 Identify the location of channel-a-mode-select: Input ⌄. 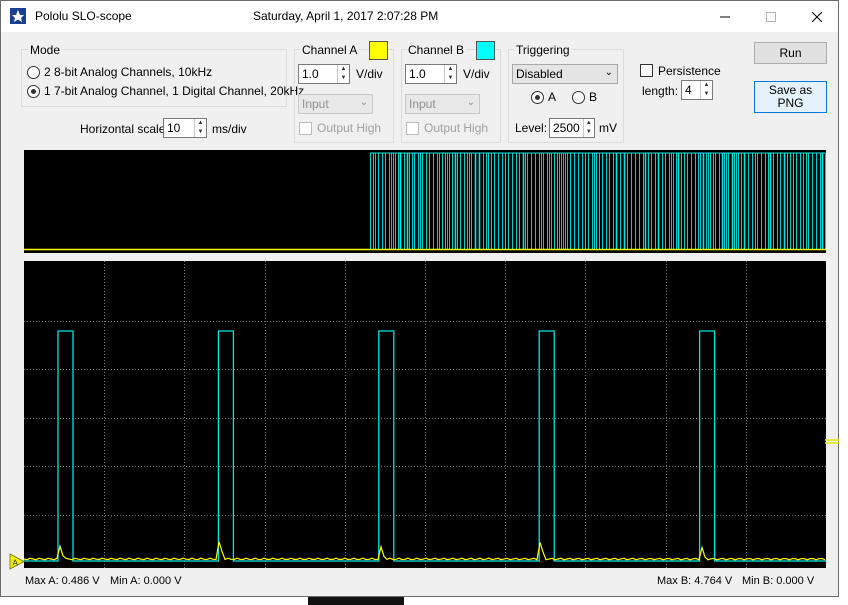
(335, 104).